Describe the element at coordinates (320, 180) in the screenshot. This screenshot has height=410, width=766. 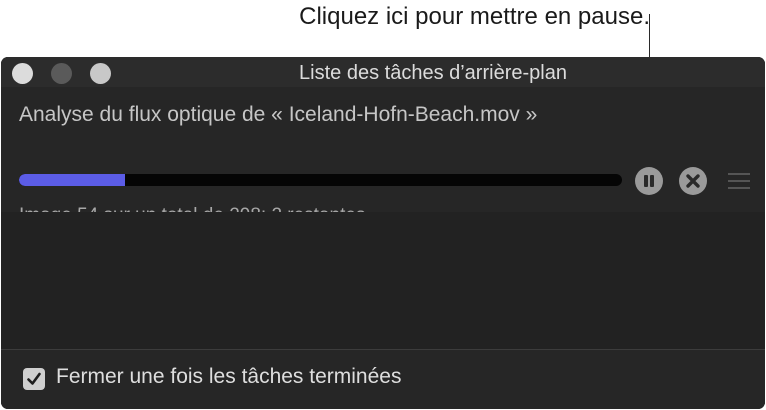
I see `task-progress-bar` at that location.